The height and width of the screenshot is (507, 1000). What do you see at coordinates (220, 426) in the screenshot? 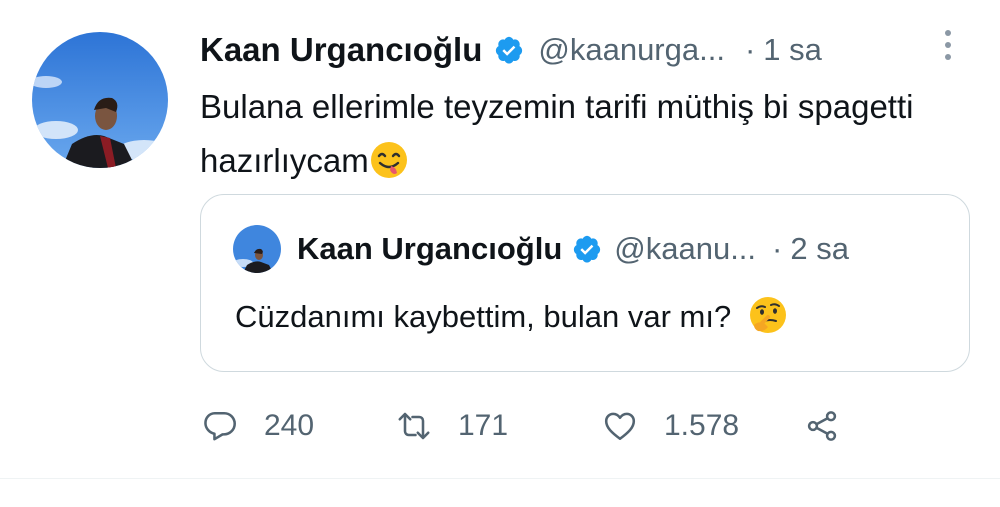
I see `reply-icon` at bounding box center [220, 426].